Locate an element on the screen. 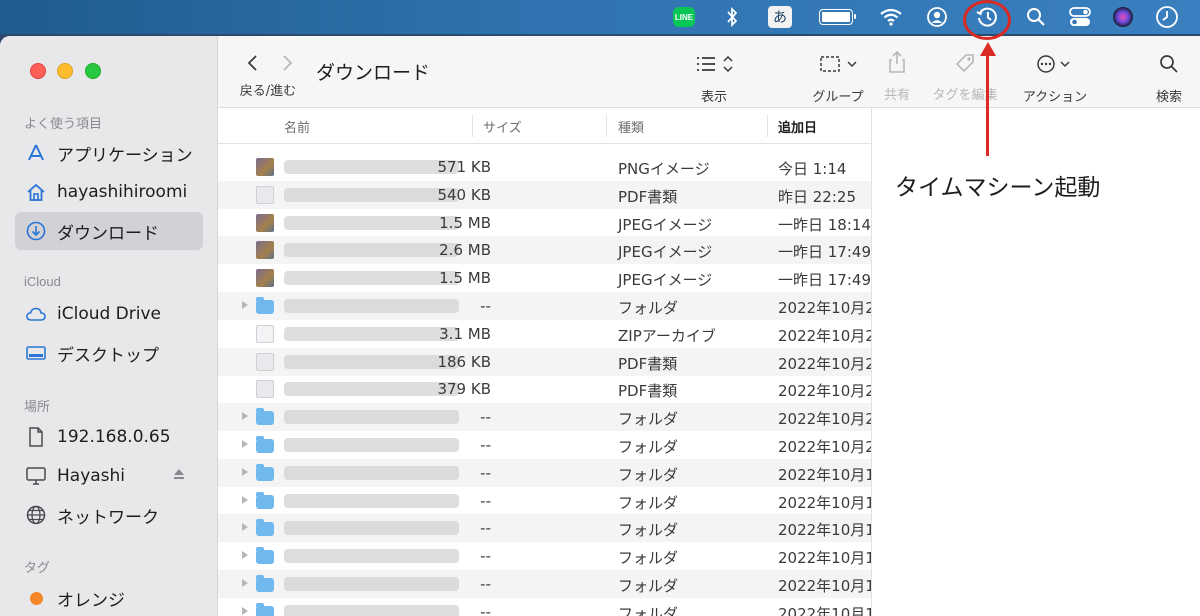 This screenshot has height=616, width=1200. sidebar-item-home: hayashihiroomi is located at coordinates (109, 192).